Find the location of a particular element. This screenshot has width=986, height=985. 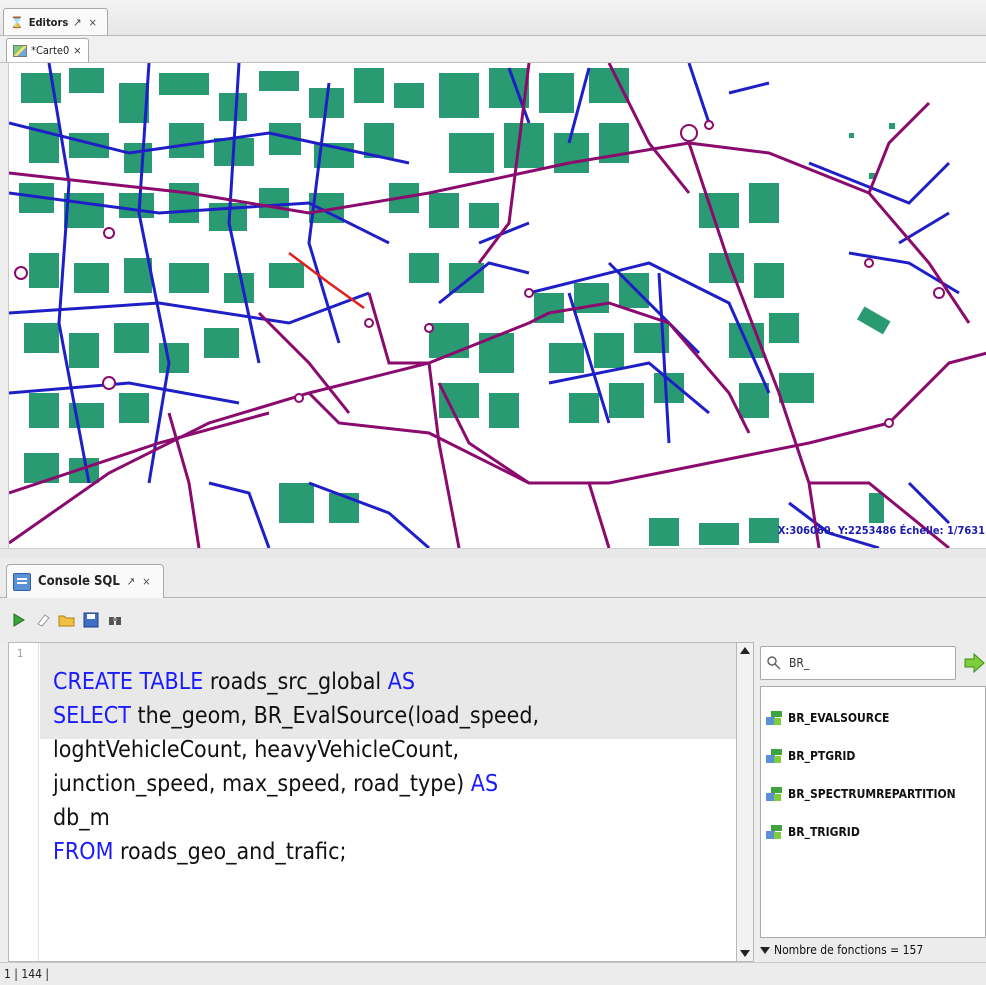

console-tabbar: Console SQL ↗ × is located at coordinates (493, 578).